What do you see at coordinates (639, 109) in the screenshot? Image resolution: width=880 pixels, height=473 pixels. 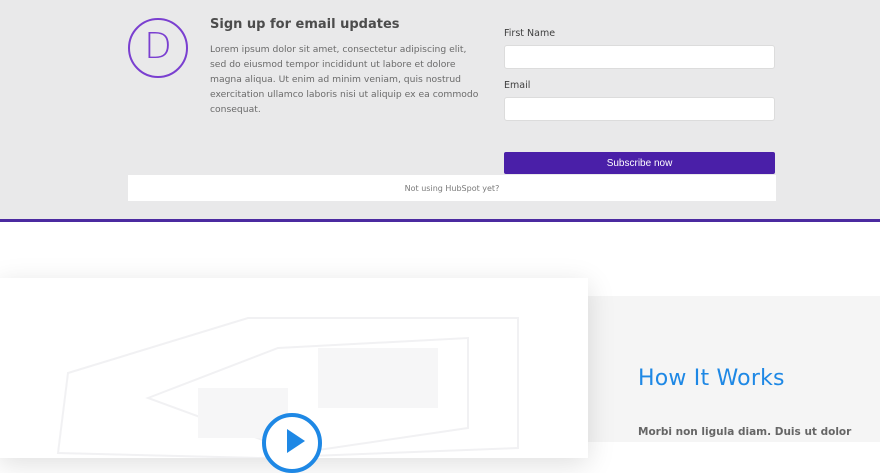 I see `email-field` at bounding box center [639, 109].